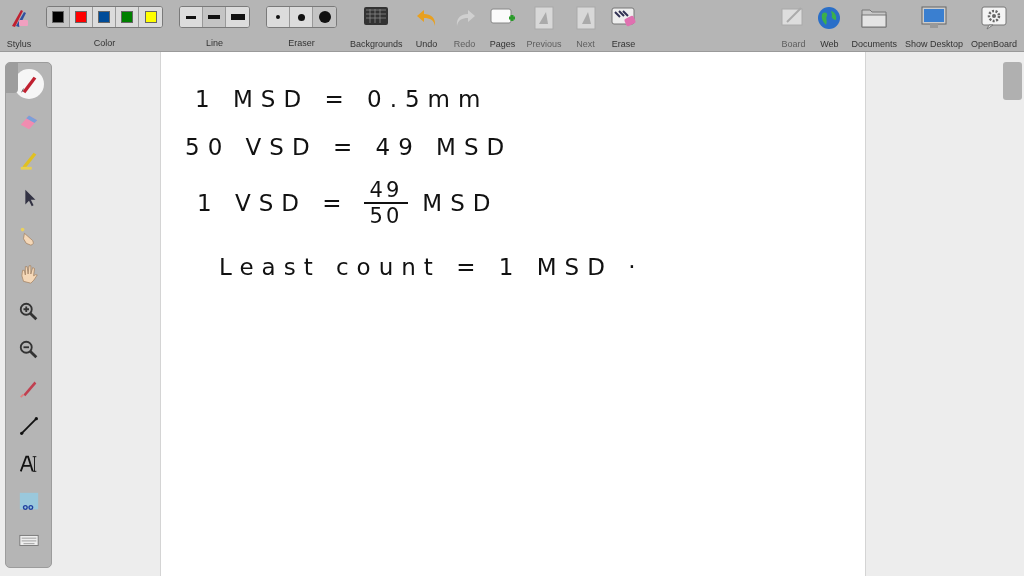 The width and height of the screenshot is (1024, 576). I want to click on handwritten-text: 1 VSD =, so click(273, 203).